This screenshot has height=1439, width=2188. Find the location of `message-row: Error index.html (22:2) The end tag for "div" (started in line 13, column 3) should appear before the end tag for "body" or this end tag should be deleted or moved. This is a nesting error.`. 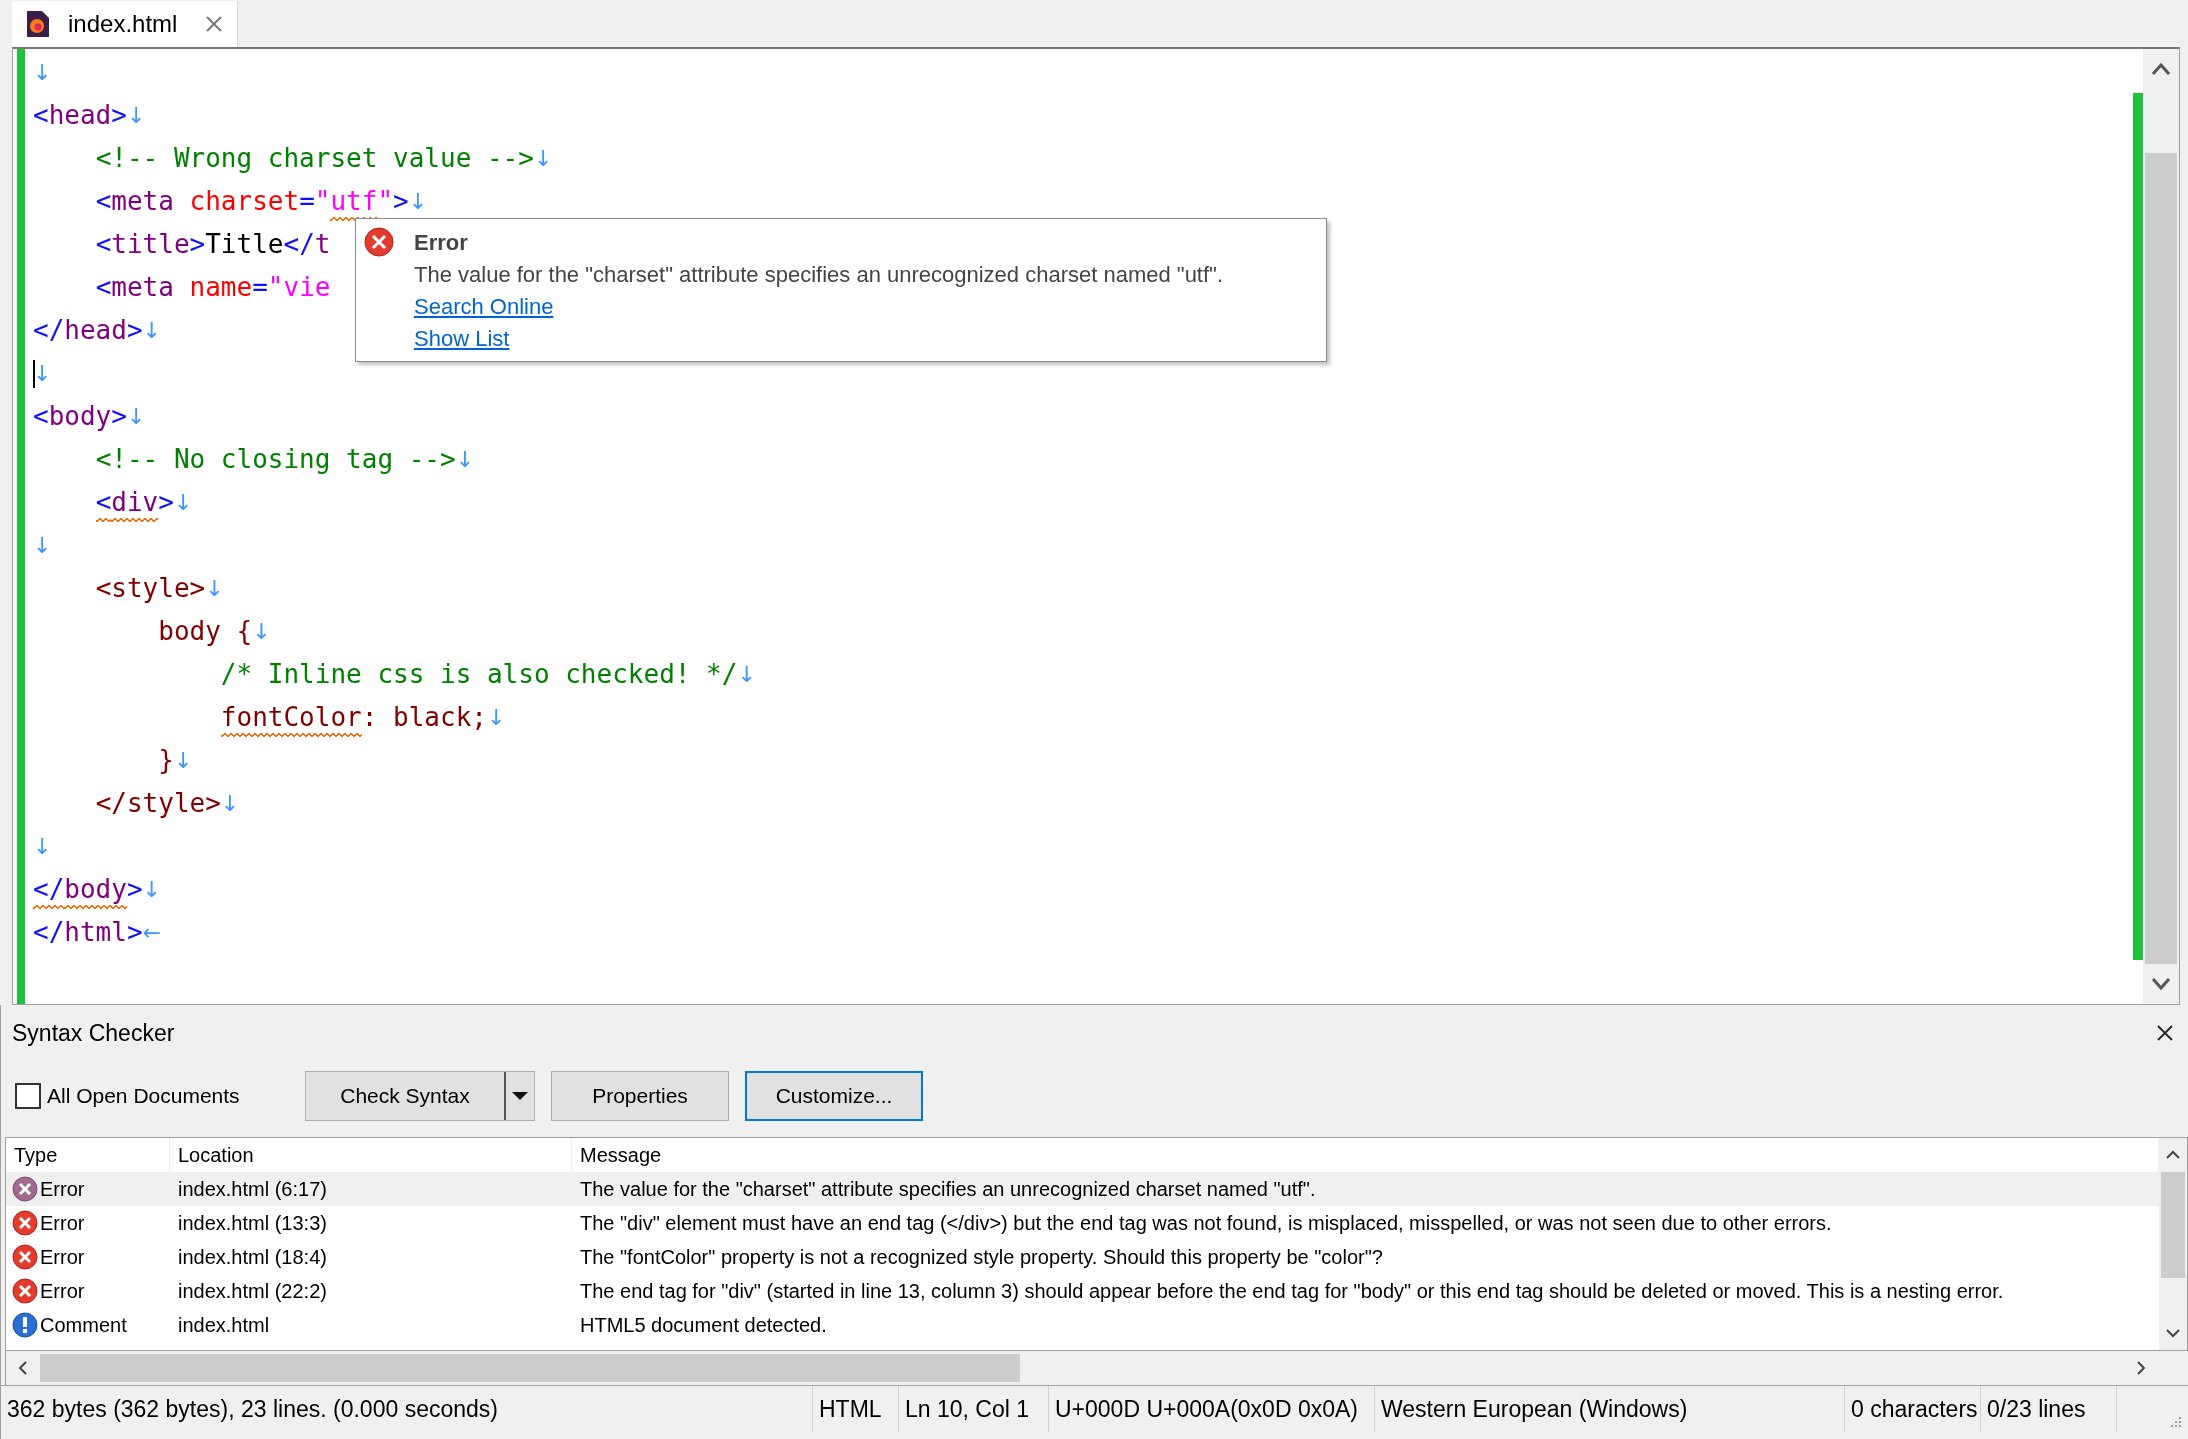

message-row: Error index.html (22:2) The end tag for "div" (started in line 13, column 3) should appear before the end tag for "body" or this end tag should be deleted or moved. This is a nesting error. is located at coordinates (1082, 1291).